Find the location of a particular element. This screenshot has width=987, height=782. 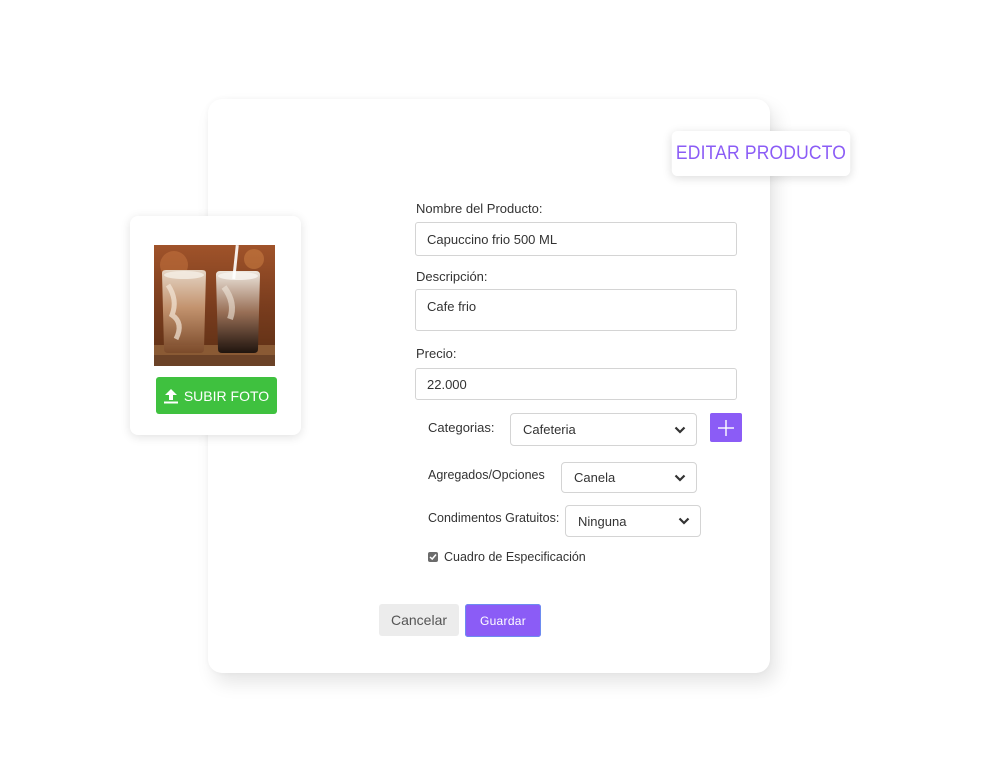

spec-box-checkbox is located at coordinates (433, 557).